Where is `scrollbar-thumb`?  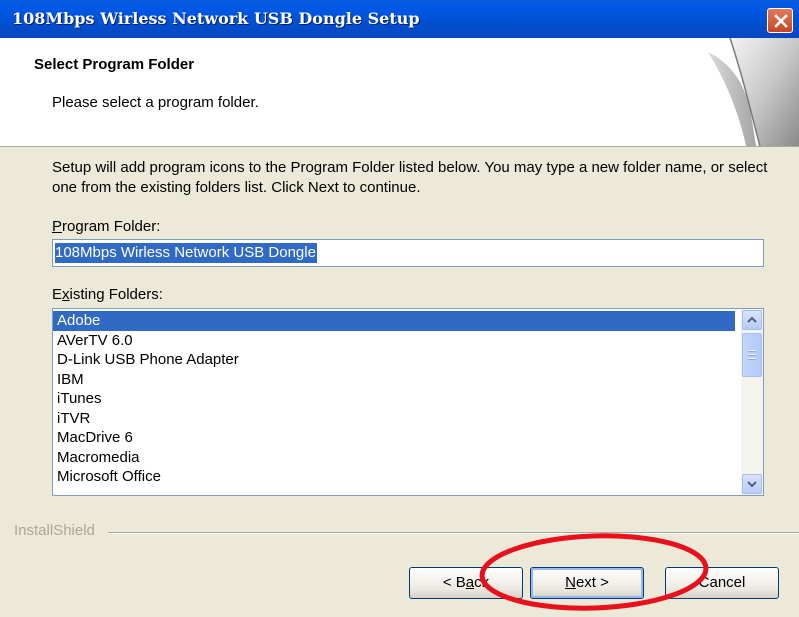
scrollbar-thumb is located at coordinates (752, 355).